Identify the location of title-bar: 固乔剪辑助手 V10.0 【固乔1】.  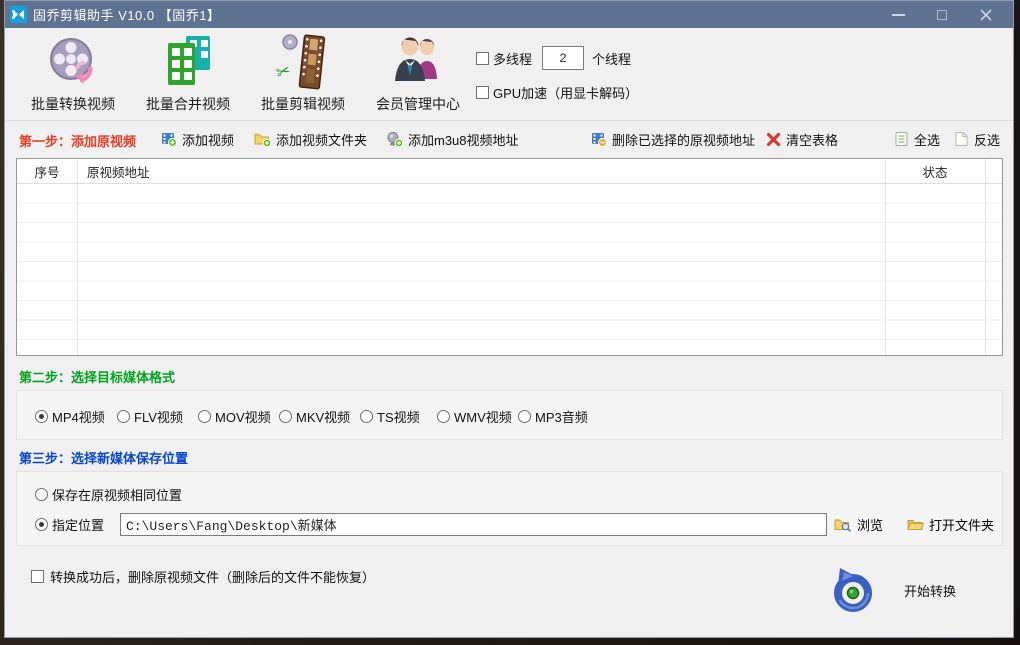
(509, 14).